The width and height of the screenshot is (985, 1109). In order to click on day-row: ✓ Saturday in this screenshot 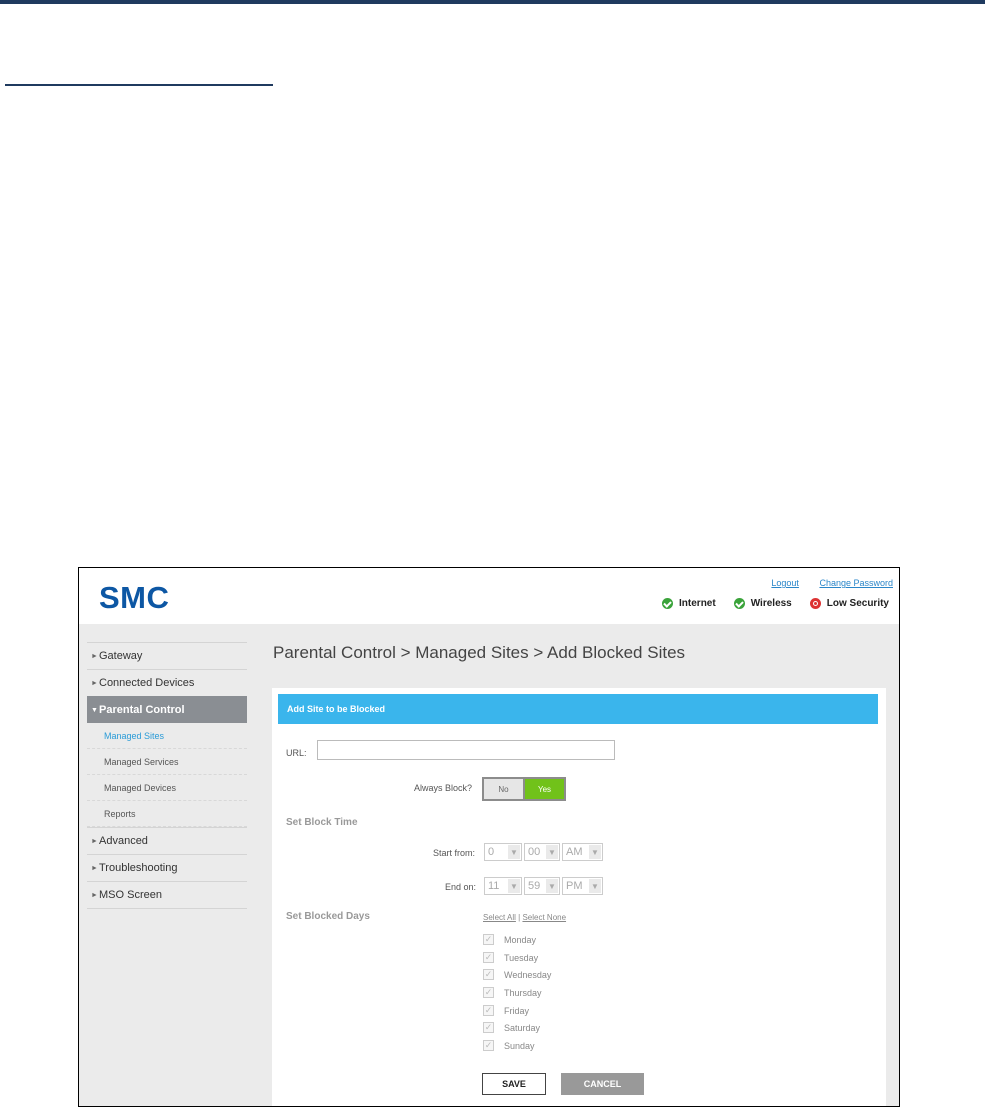, I will do `click(511, 1027)`.